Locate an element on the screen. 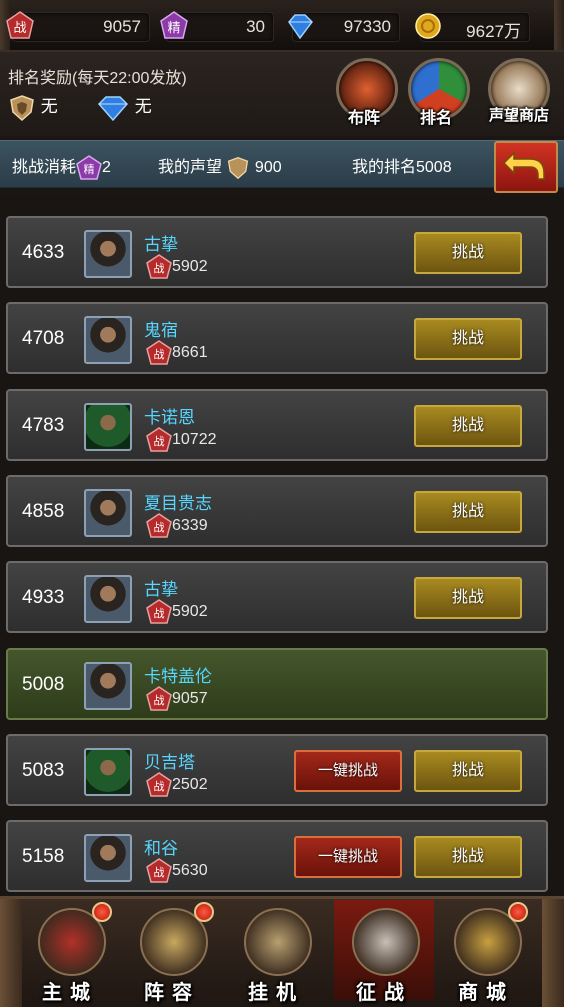 The height and width of the screenshot is (1007, 564). reward-reputation: 无 is located at coordinates (33, 107).